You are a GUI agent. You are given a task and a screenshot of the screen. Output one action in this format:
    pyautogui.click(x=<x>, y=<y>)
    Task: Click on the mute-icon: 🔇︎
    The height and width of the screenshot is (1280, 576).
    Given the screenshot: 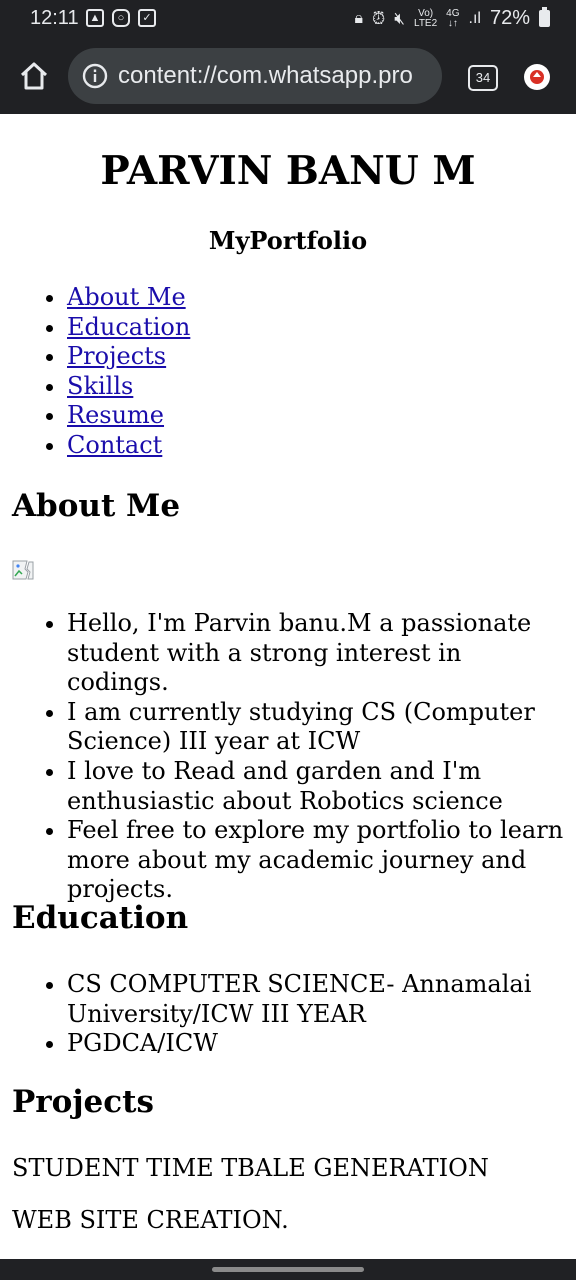 What is the action you would take?
    pyautogui.click(x=399, y=18)
    